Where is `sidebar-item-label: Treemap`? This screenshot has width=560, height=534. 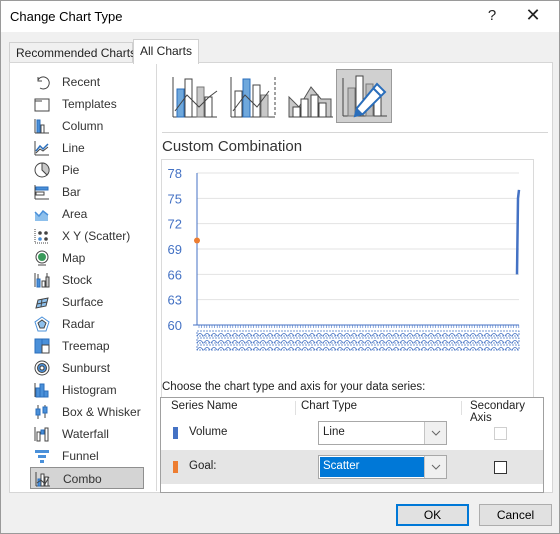
sidebar-item-label: Treemap is located at coordinates (86, 346).